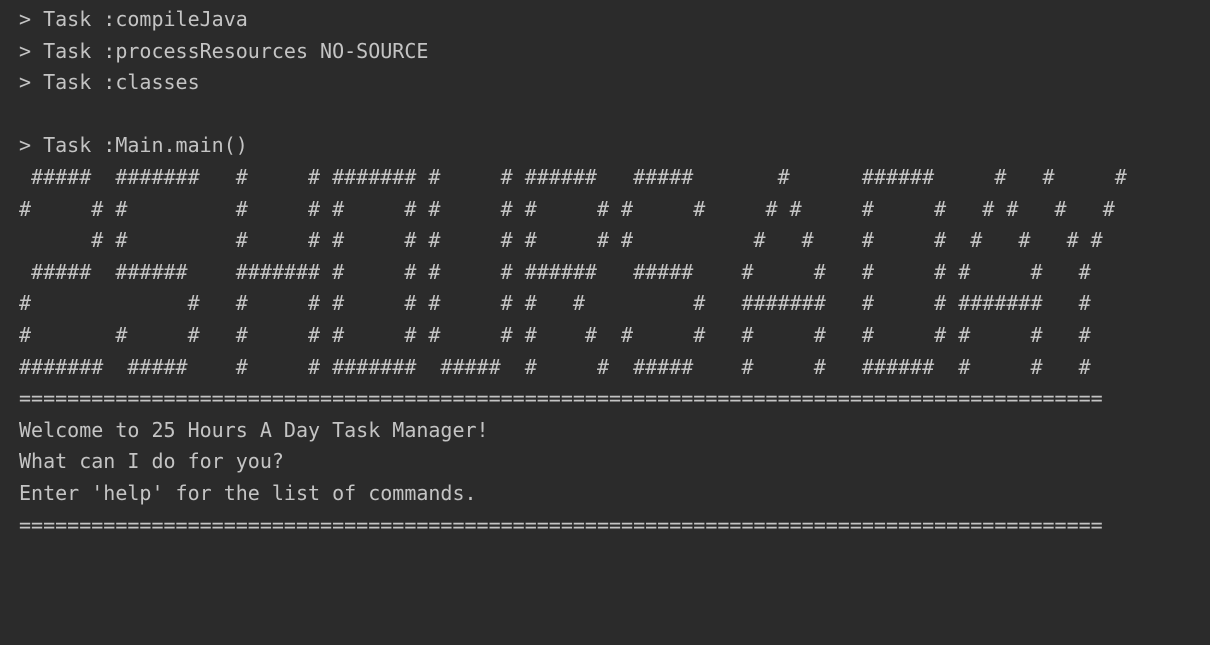  I want to click on console-line: > Task :classes, so click(109, 82).